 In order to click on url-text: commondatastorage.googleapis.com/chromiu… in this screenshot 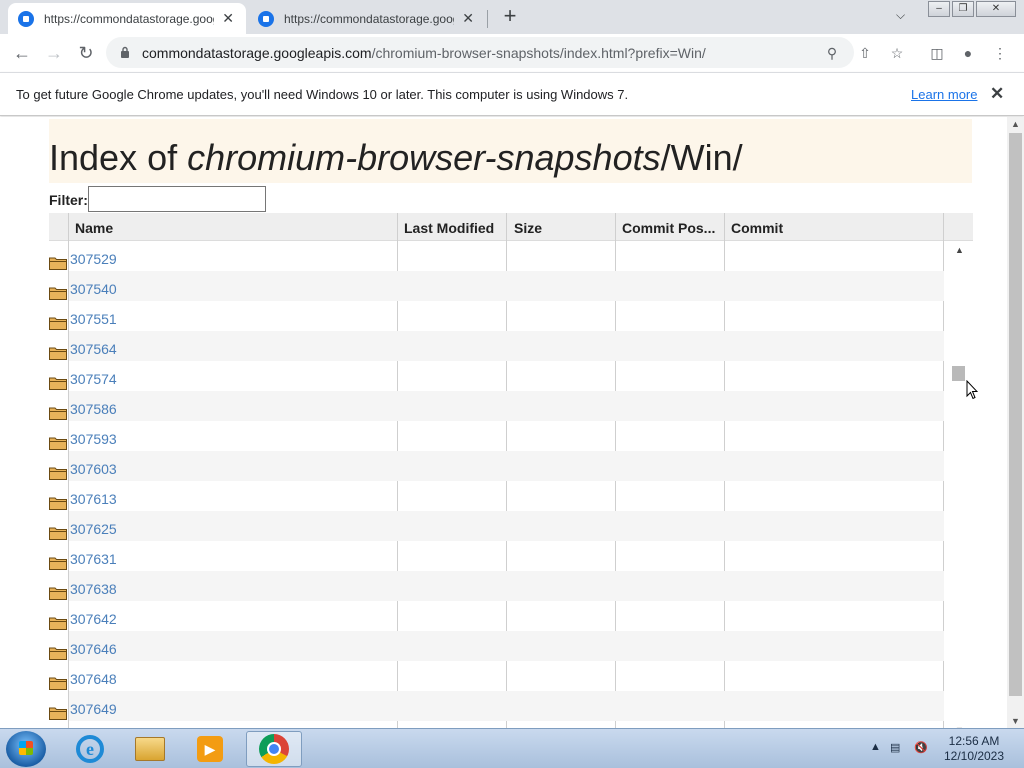, I will do `click(424, 53)`.